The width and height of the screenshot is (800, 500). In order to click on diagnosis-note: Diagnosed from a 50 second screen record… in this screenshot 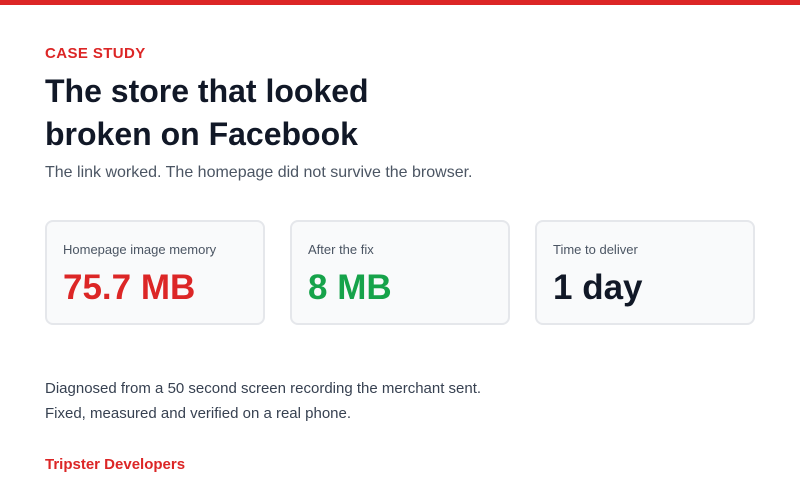, I will do `click(263, 388)`.